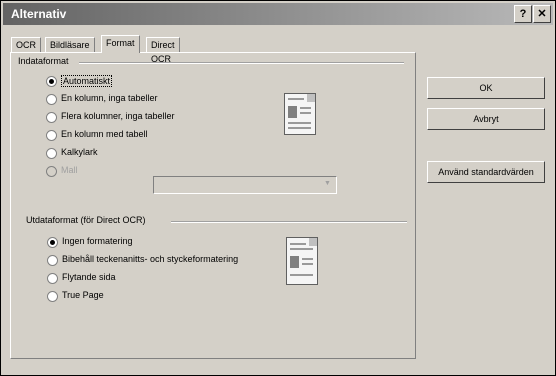 The height and width of the screenshot is (376, 556). What do you see at coordinates (26, 44) in the screenshot?
I see `tab-ocr: OCR` at bounding box center [26, 44].